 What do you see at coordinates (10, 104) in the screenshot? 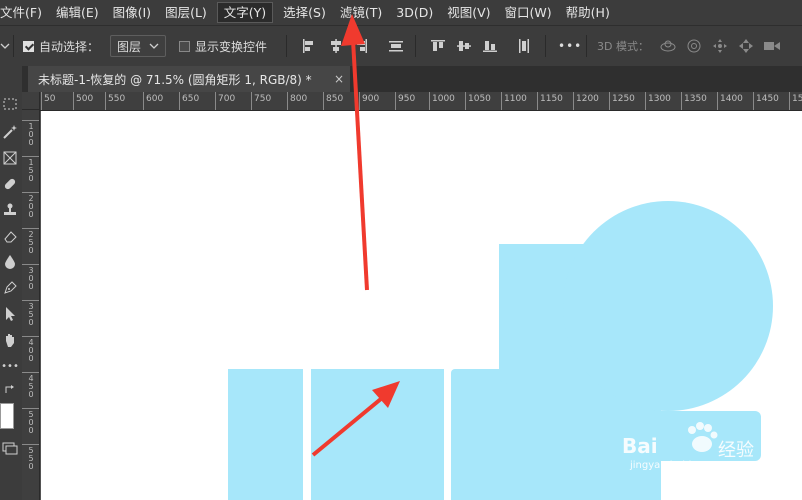
I see `marquee-tool-icon` at bounding box center [10, 104].